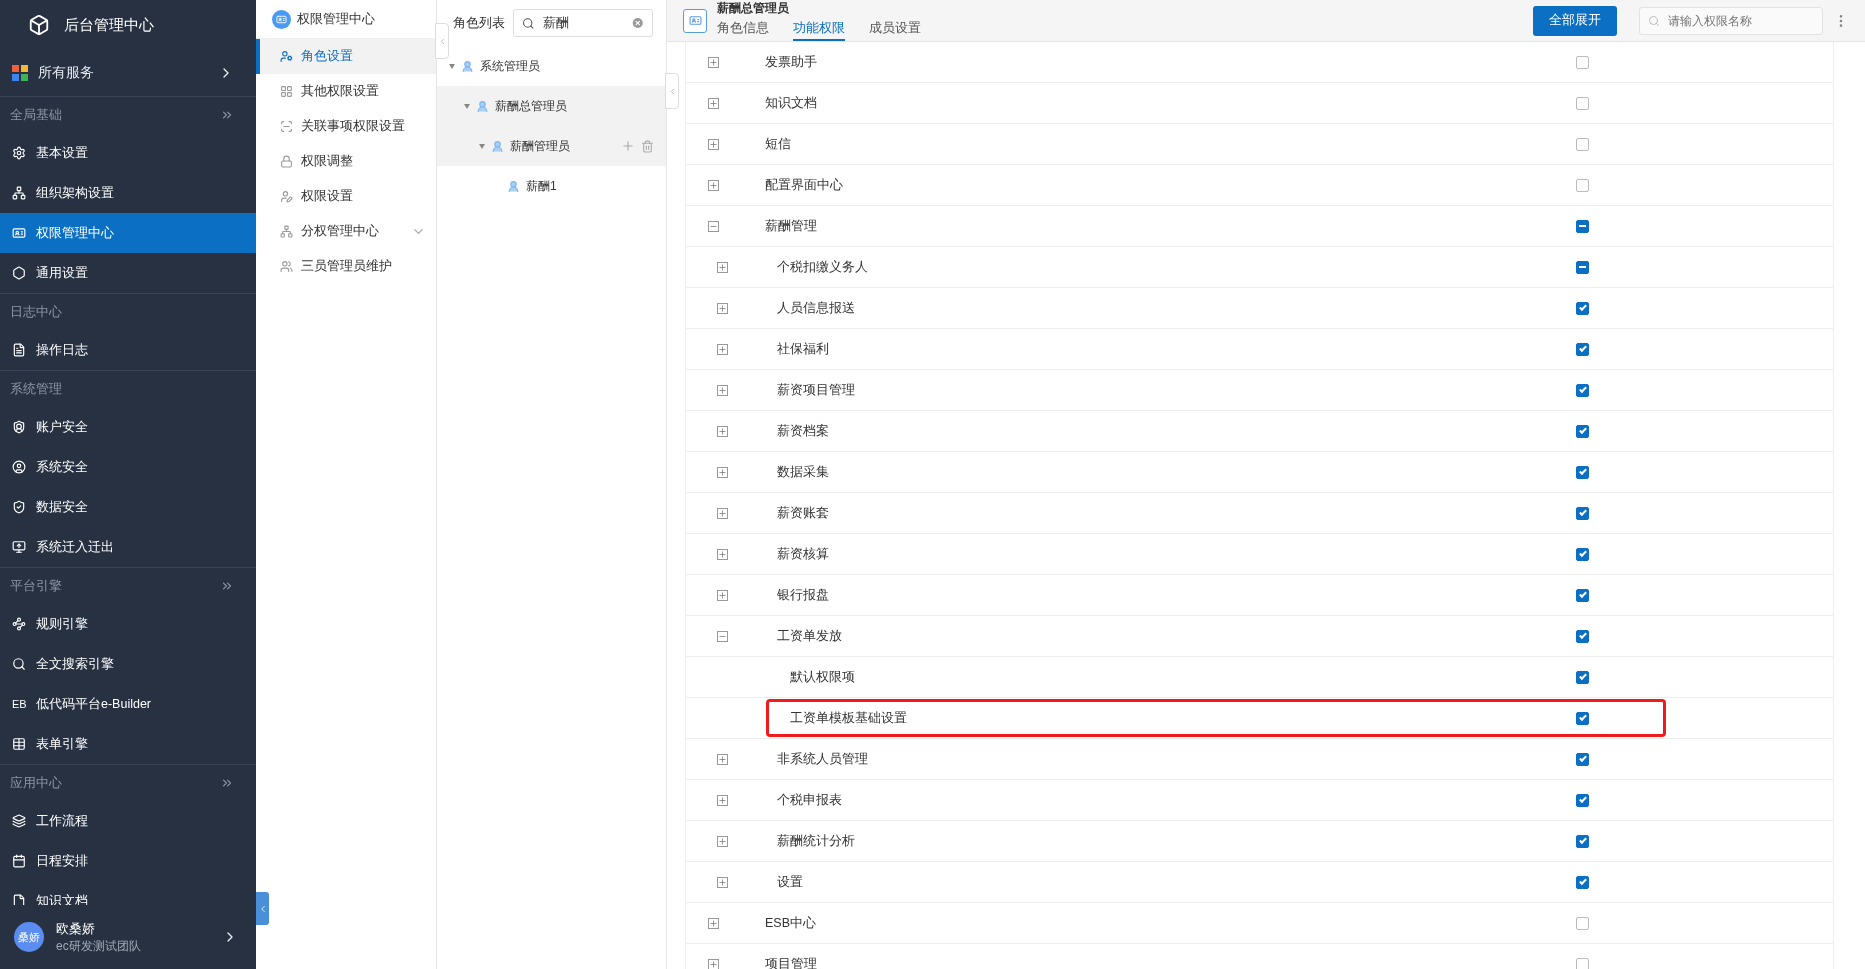 The width and height of the screenshot is (1865, 969). Describe the element at coordinates (848, 718) in the screenshot. I see `permission-label: 工资单模板基础设置` at that location.